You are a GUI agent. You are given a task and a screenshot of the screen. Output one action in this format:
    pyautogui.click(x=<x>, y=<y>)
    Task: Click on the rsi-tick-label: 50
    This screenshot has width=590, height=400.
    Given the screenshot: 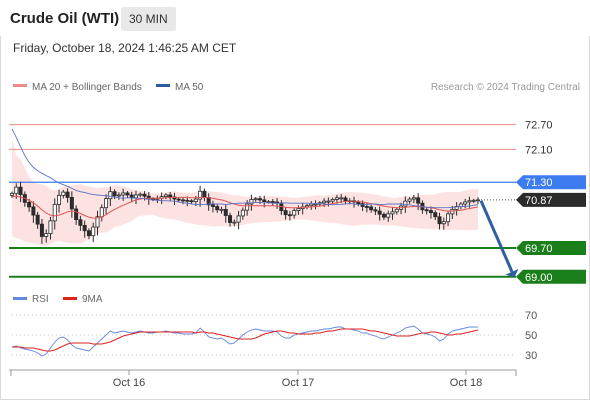 What is the action you would take?
    pyautogui.click(x=531, y=336)
    